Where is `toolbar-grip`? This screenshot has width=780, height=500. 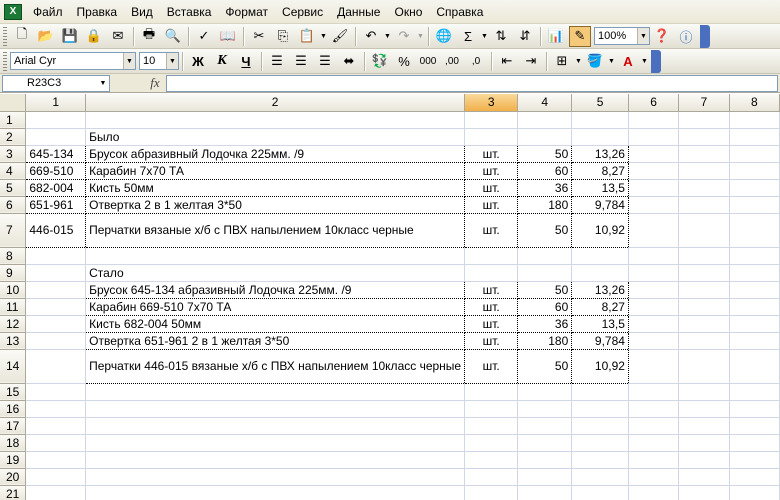 toolbar-grip is located at coordinates (5, 61).